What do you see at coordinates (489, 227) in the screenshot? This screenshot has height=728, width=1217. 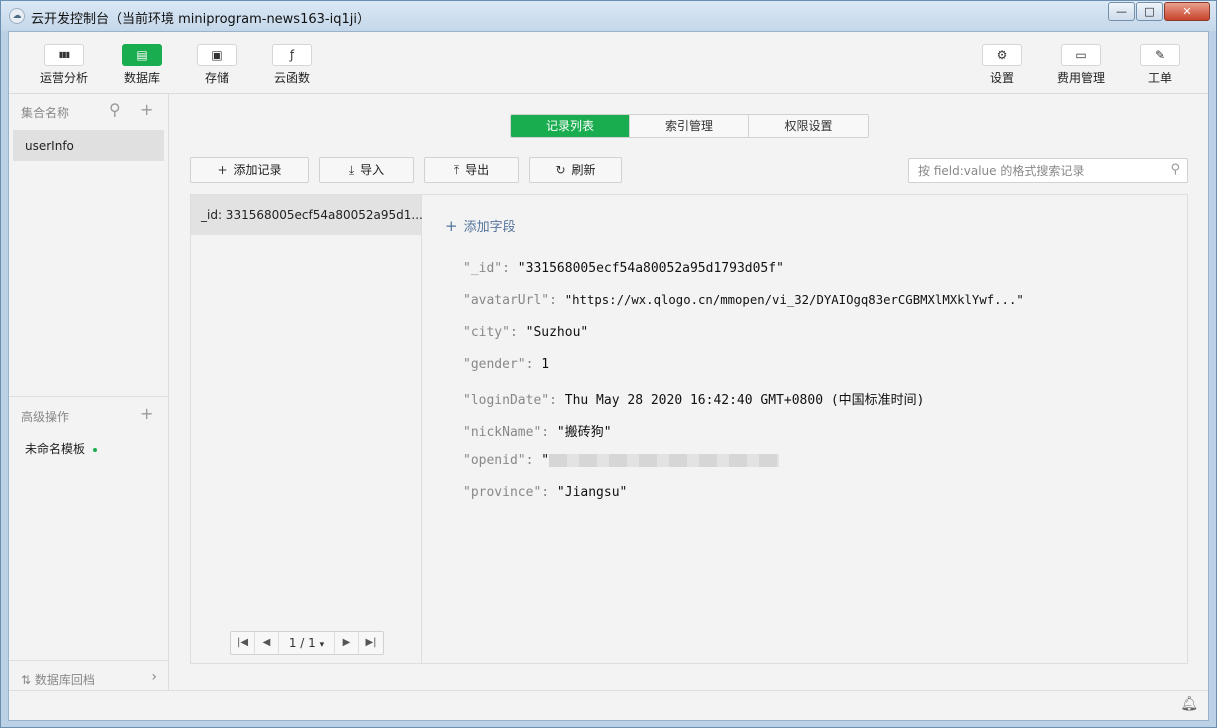 I see `add-field-label: 添加字段` at bounding box center [489, 227].